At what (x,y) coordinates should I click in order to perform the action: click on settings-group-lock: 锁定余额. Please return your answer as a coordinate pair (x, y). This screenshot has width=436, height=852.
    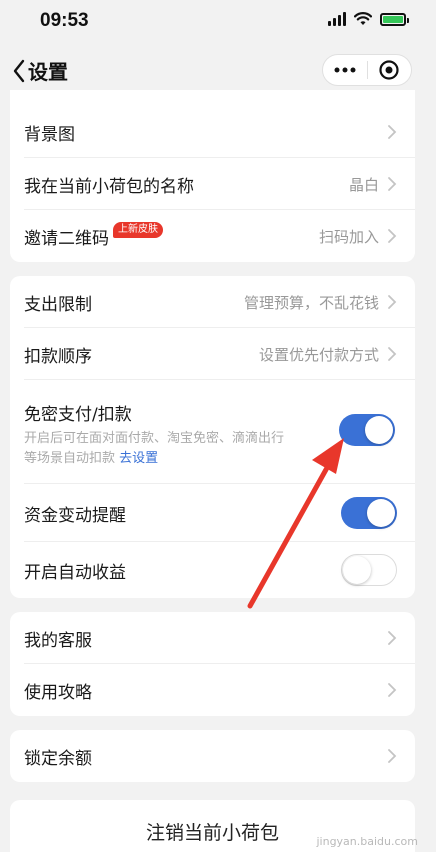
    Looking at the image, I should click on (212, 756).